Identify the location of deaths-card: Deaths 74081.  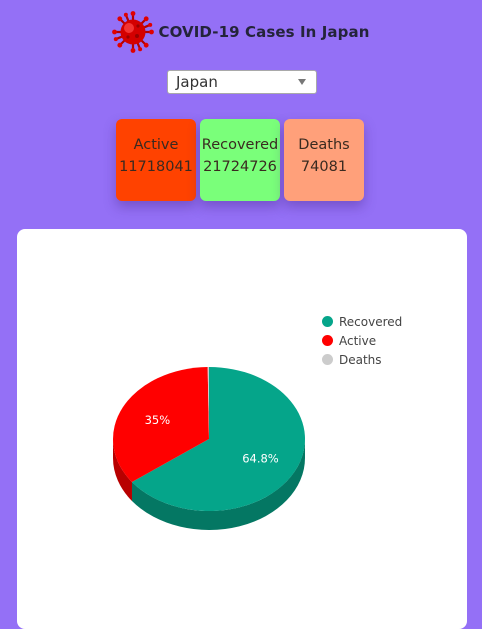
(324, 160).